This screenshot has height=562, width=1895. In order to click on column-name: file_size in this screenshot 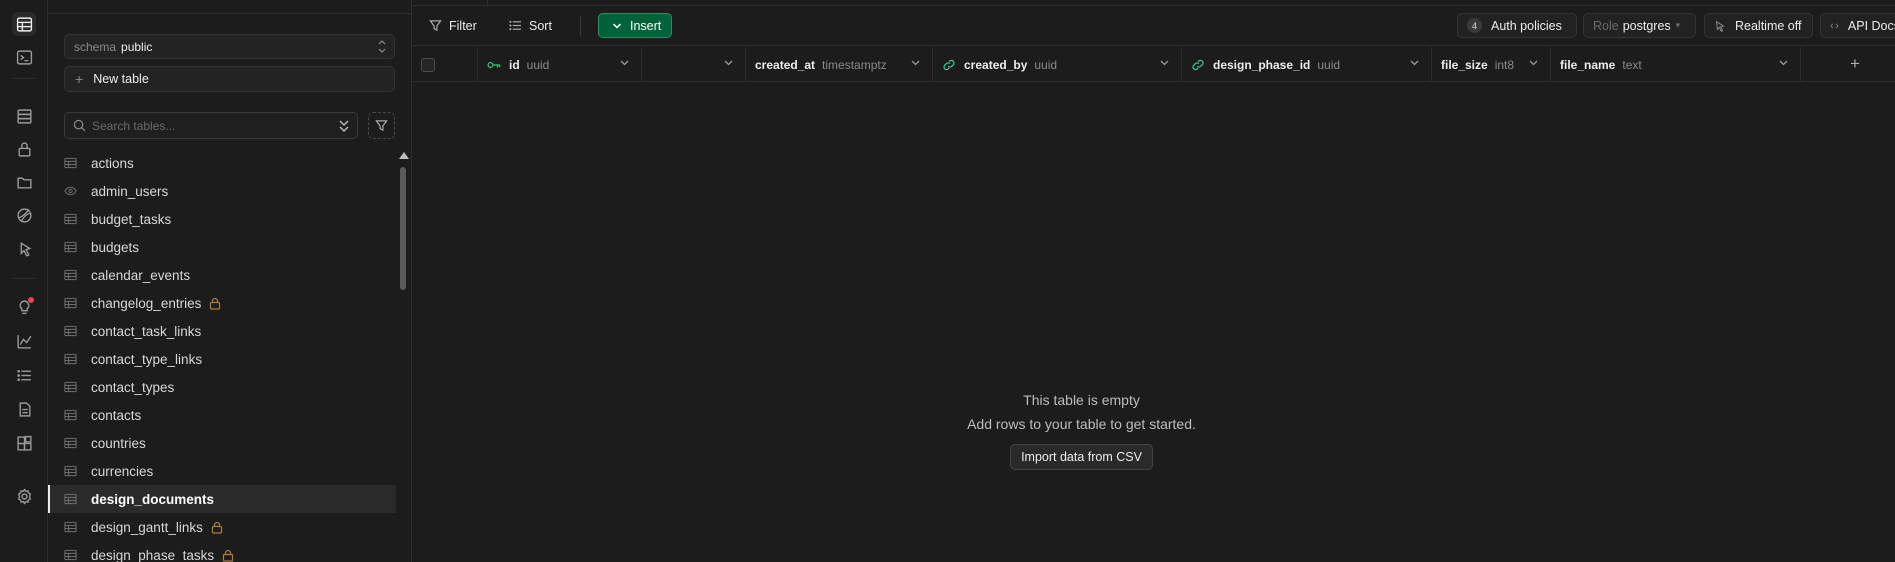, I will do `click(1464, 64)`.